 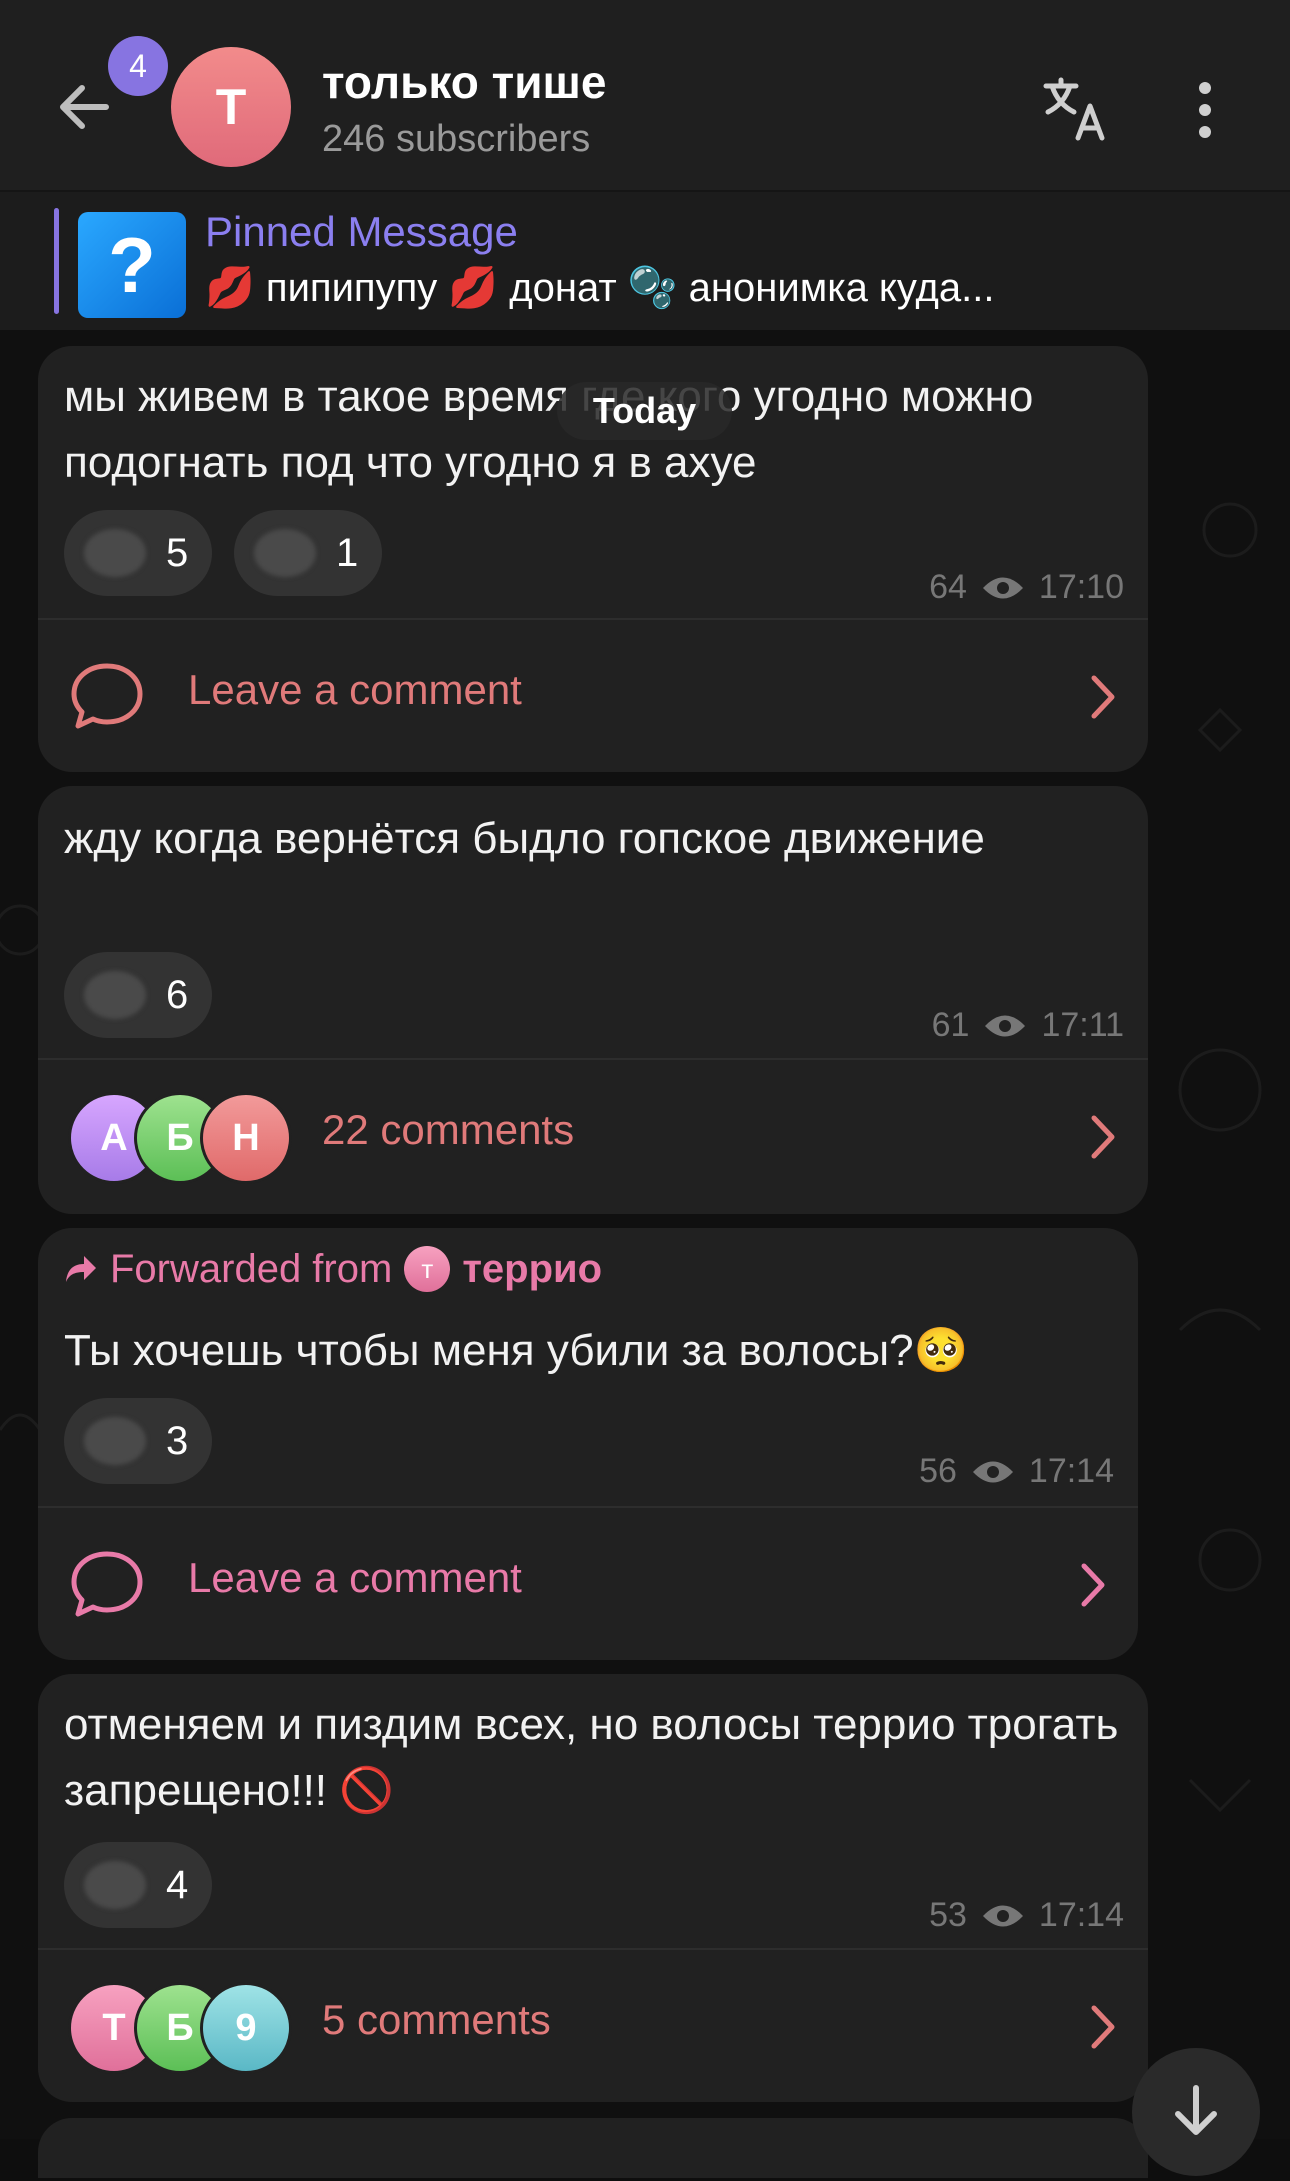 I want to click on arrow-down-icon, so click(x=1196, y=2110).